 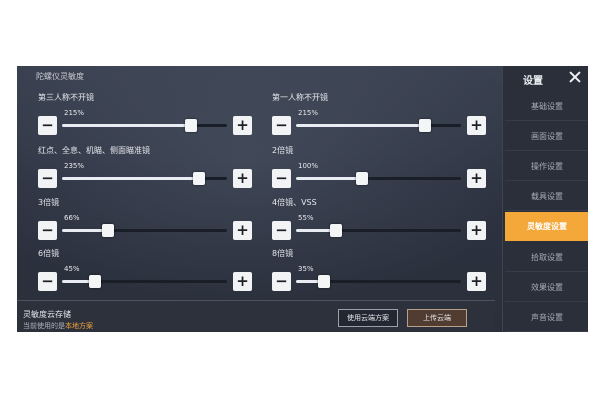 I want to click on slider-3x-scope: 3倍镜 66% − +, so click(x=146, y=222).